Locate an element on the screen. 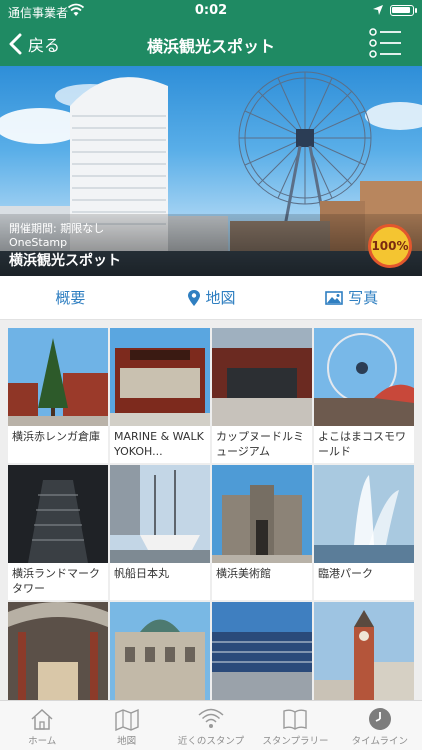 Image resolution: width=422 pixels, height=750 pixels. status-bar: 通信事業者 0:02 is located at coordinates (211, 11).